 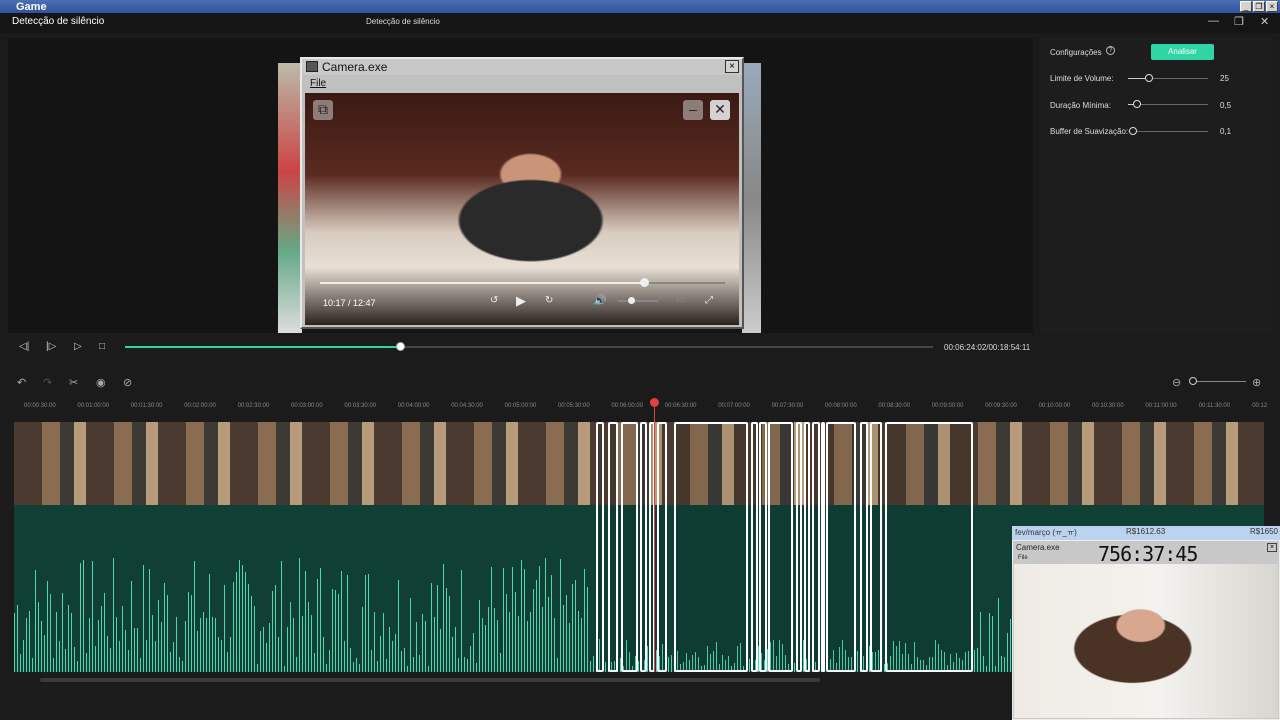 What do you see at coordinates (323, 110) in the screenshot?
I see `capture-icon: ⧉` at bounding box center [323, 110].